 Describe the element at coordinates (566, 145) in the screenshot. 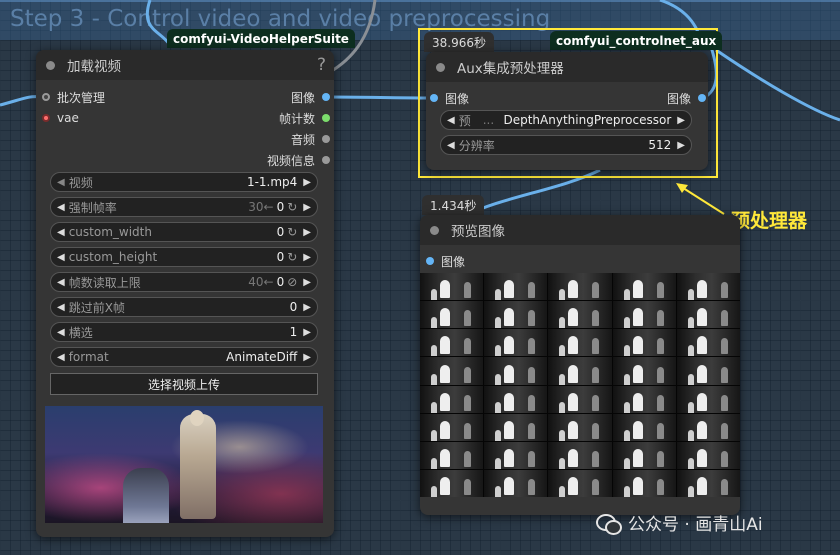

I see `widget-resolution: ◀ 分辨率 512 ▶` at that location.